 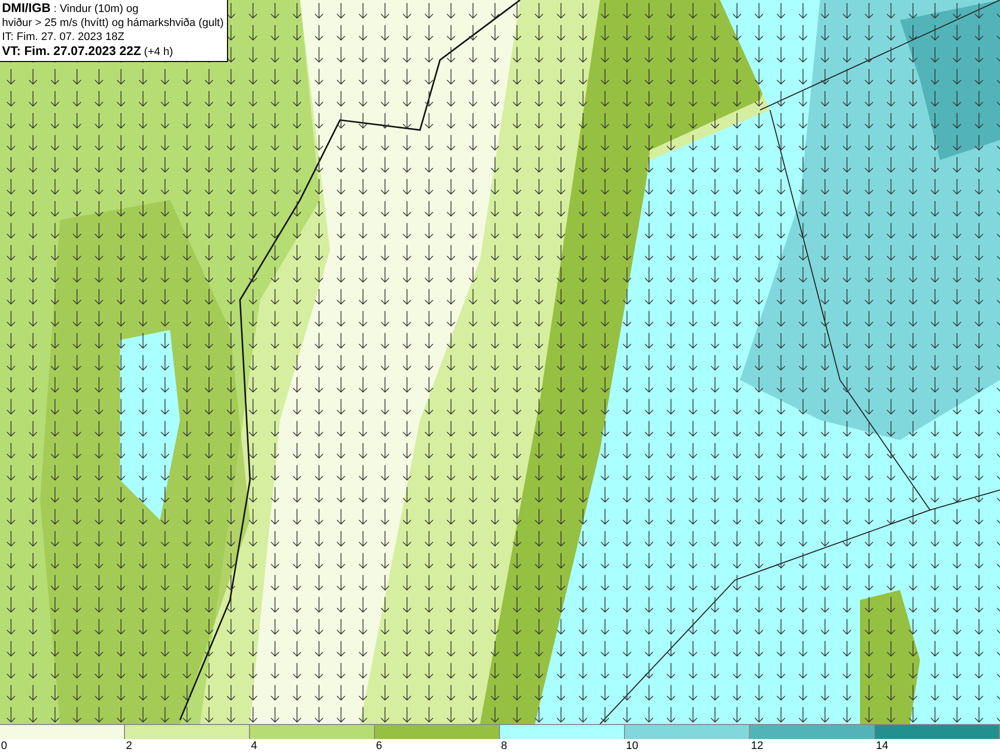 I want to click on legend-label: 6, so click(x=378, y=746).